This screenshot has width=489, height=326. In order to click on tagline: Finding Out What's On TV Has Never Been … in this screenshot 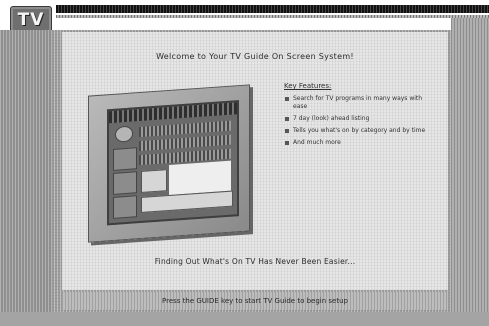, I will do `click(255, 261)`.